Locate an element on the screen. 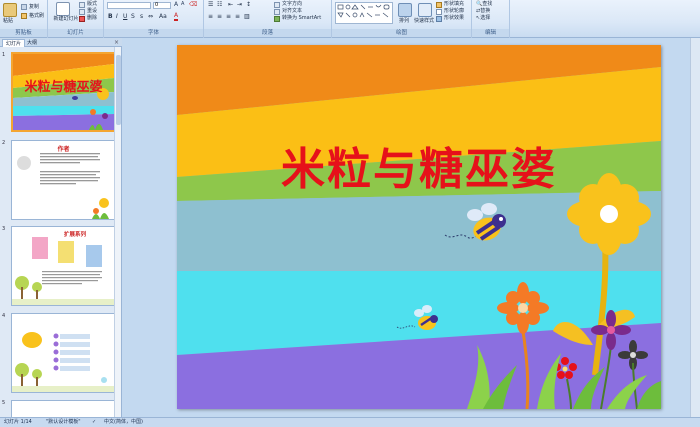  thumb-1-title: 米粒与糖巫婆 is located at coordinates (63, 87).